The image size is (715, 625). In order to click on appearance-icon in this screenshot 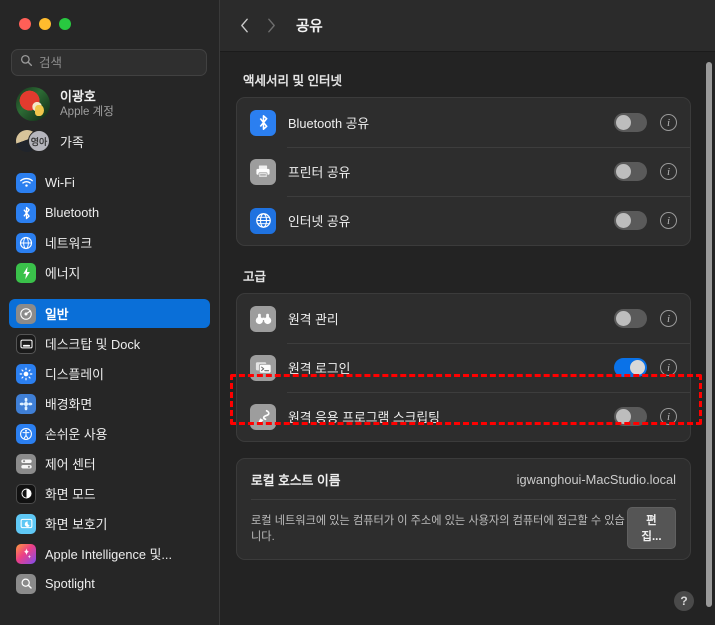, I will do `click(26, 493)`.